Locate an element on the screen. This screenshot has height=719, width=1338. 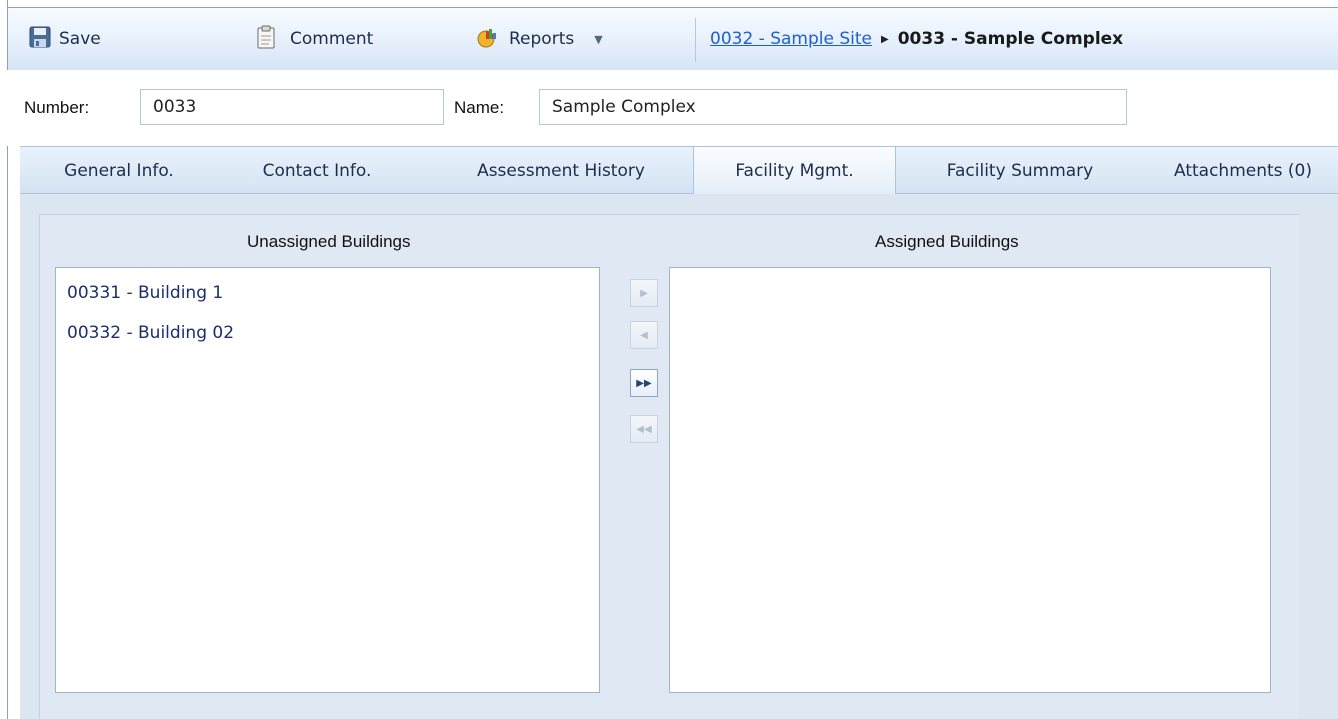
reports-button: Reports ▼ is located at coordinates (539, 39).